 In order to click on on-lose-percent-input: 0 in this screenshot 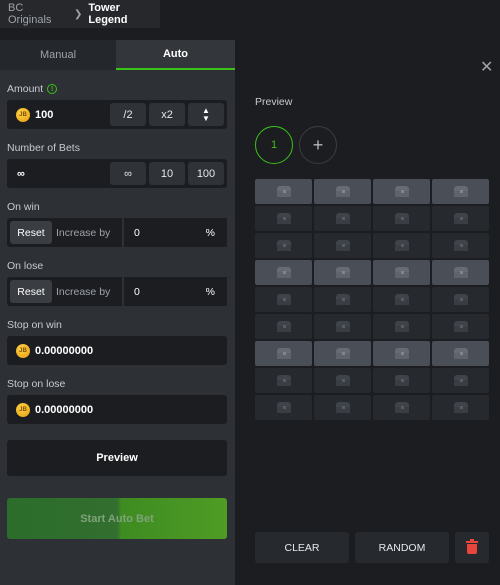, I will do `click(137, 291)`.